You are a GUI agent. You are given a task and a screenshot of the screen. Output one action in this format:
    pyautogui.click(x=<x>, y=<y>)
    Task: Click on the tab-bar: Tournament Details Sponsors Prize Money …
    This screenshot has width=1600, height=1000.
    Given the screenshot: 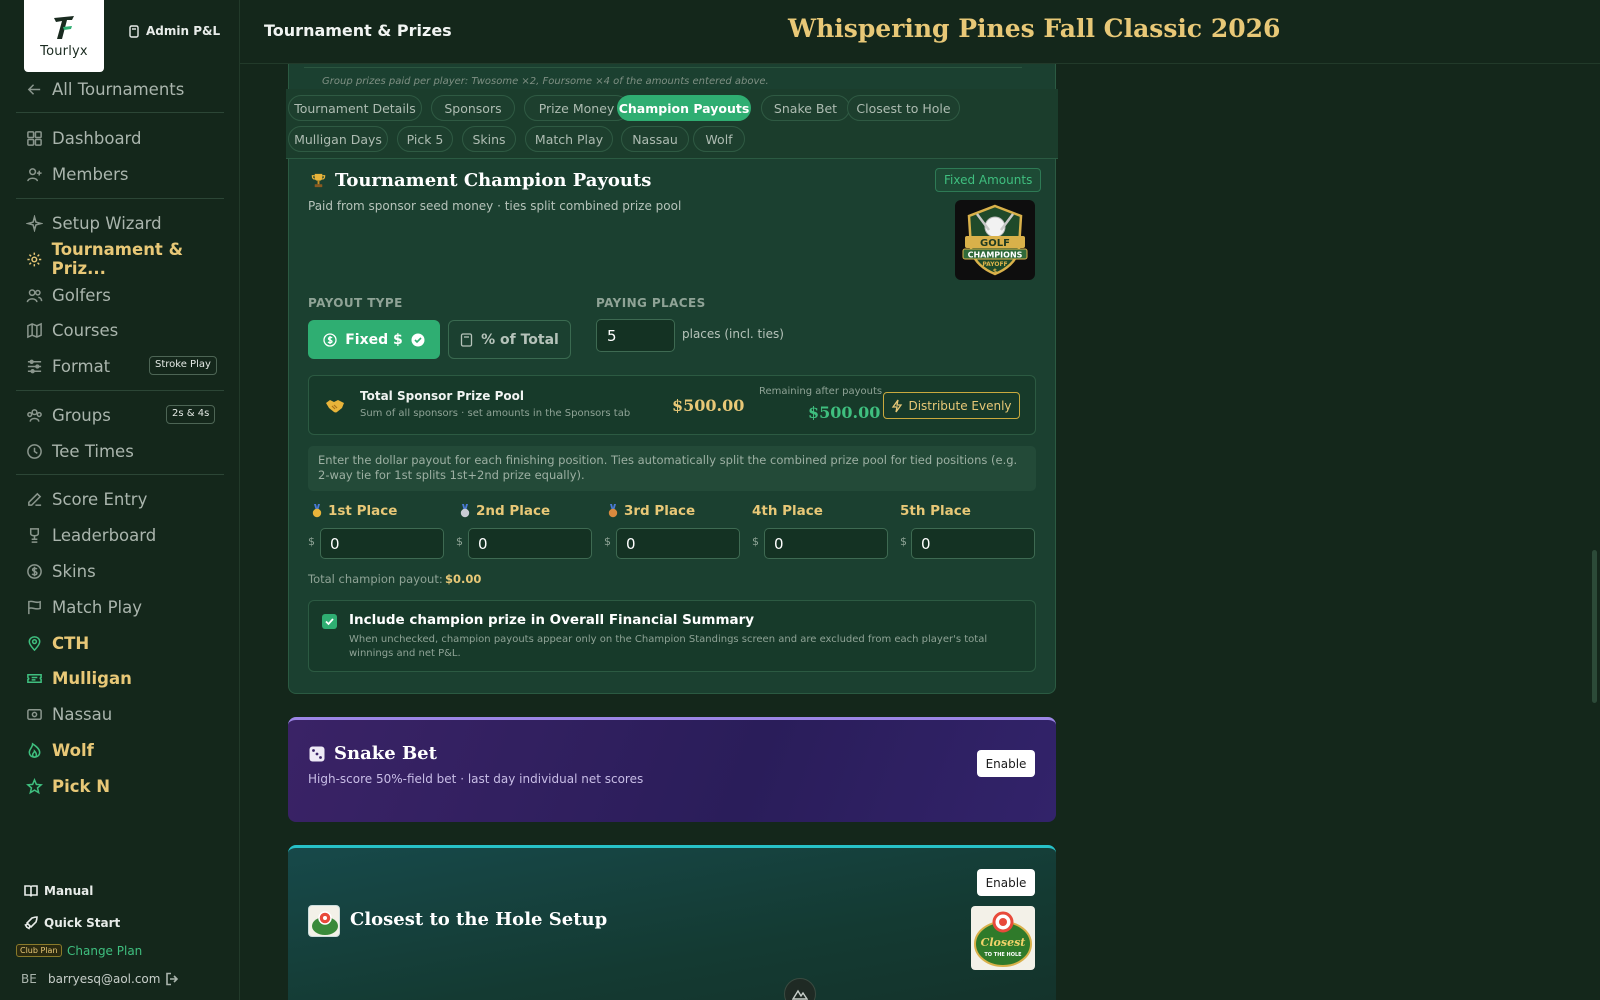 What is the action you would take?
    pyautogui.click(x=672, y=124)
    